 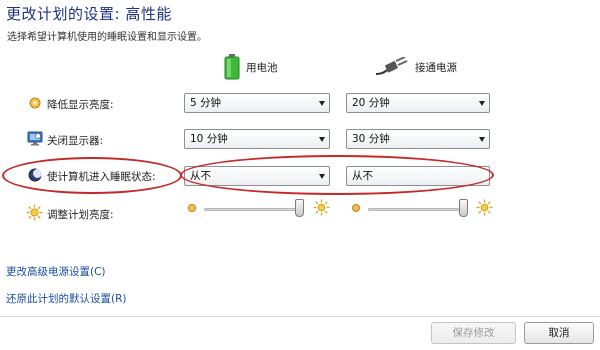 I want to click on page-subtitle: 选择希望计算机使用的睡眠设置和显示设置。, so click(x=107, y=37).